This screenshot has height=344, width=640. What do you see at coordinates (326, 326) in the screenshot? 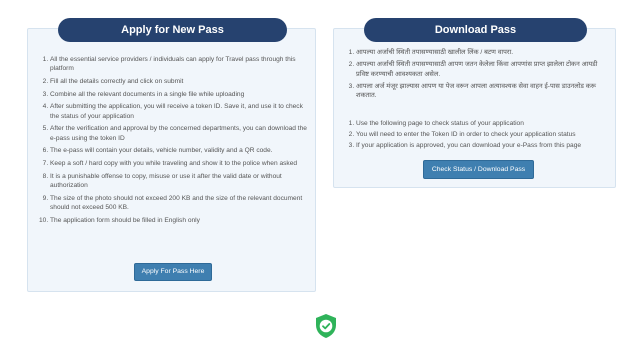
I see `shield-check-icon` at bounding box center [326, 326].